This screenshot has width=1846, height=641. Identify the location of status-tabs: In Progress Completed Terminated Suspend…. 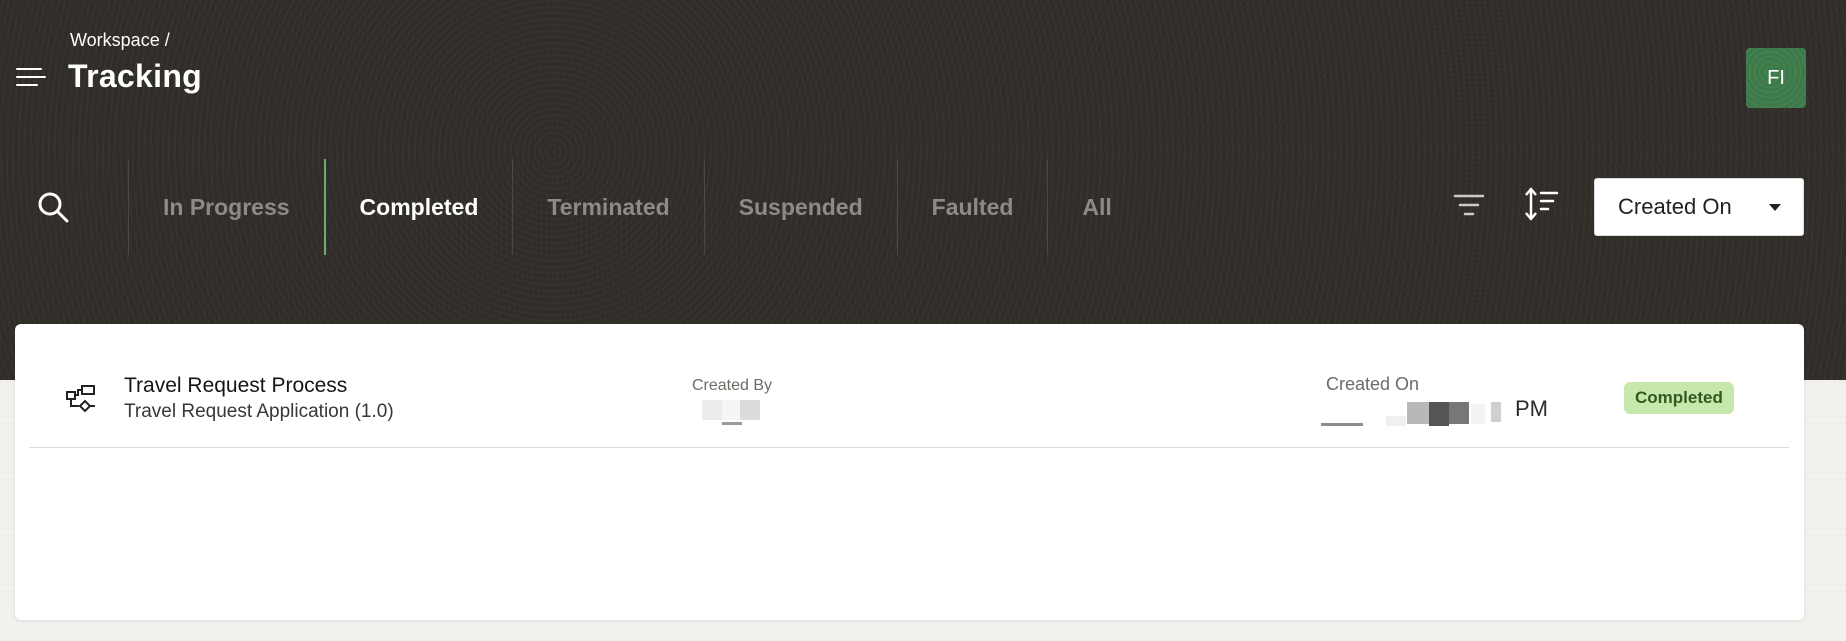
(637, 207).